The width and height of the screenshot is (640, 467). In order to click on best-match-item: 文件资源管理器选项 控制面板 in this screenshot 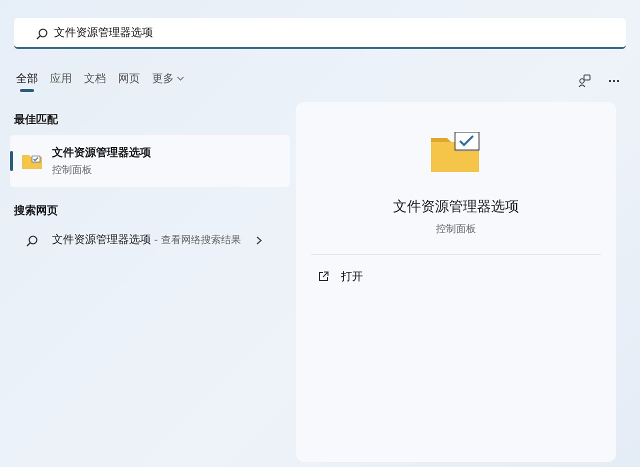, I will do `click(150, 161)`.